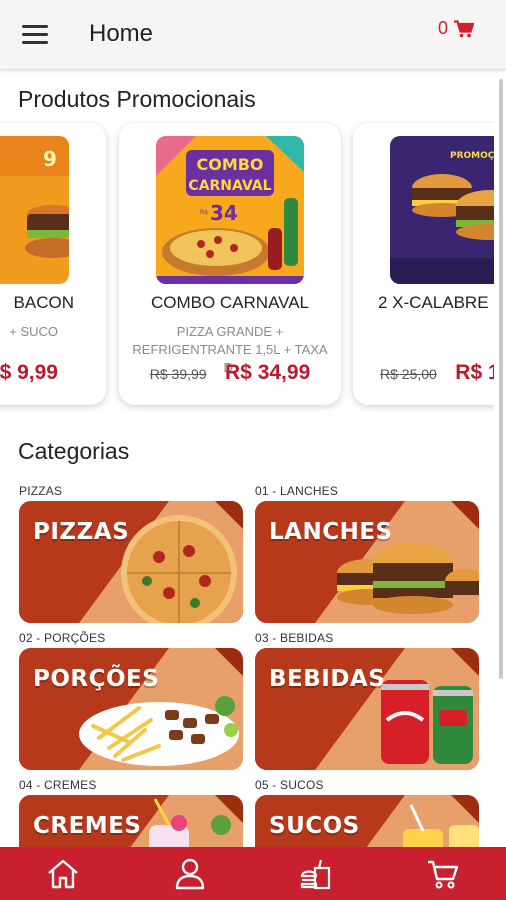 The height and width of the screenshot is (900, 506). I want to click on category-tile-lanches: LANCHES, so click(367, 562).